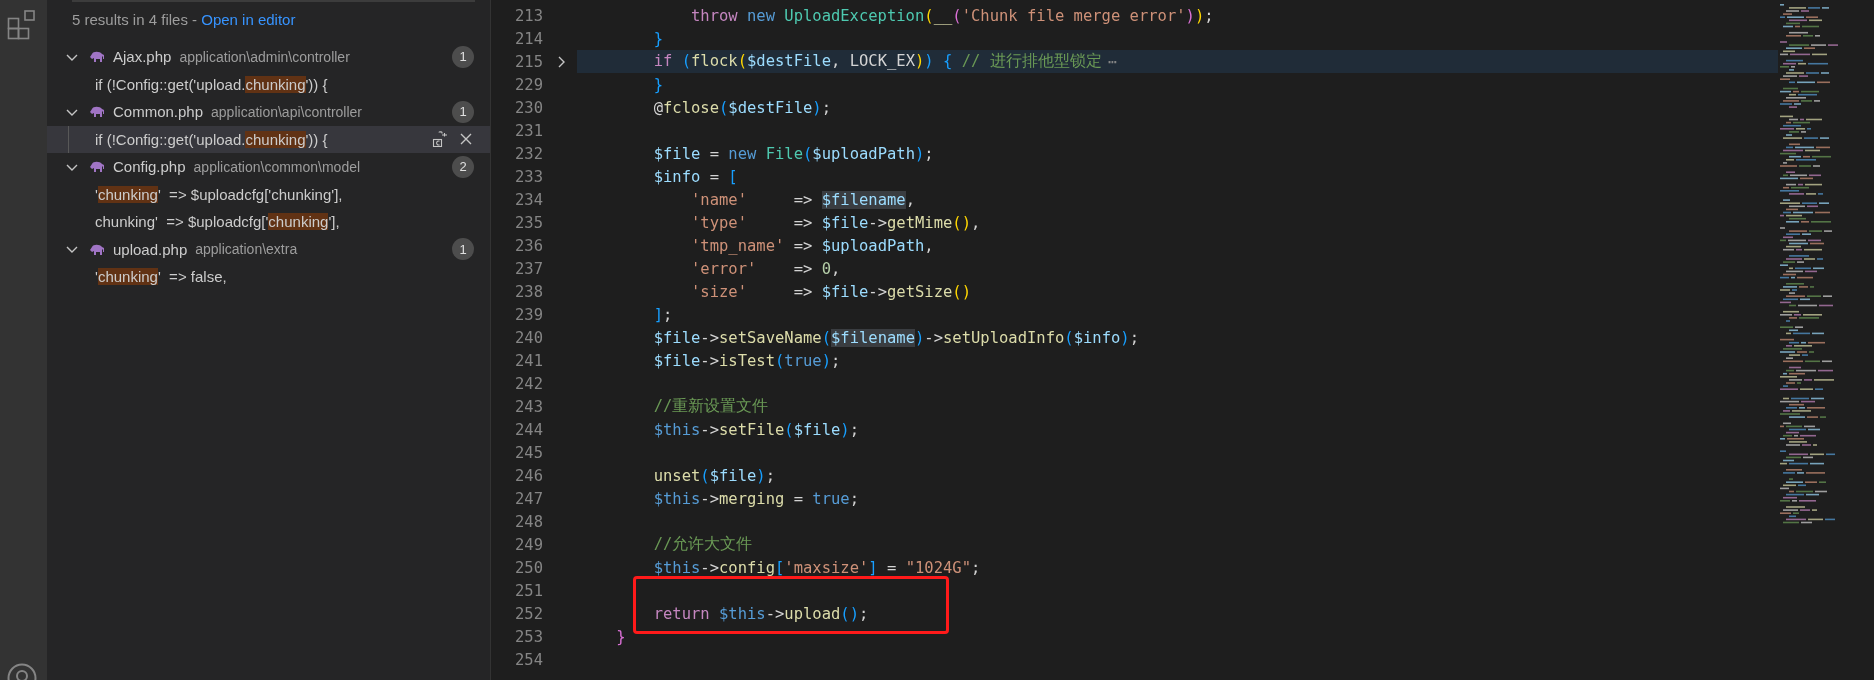 This screenshot has height=680, width=1874. I want to click on line-number: 251, so click(528, 590).